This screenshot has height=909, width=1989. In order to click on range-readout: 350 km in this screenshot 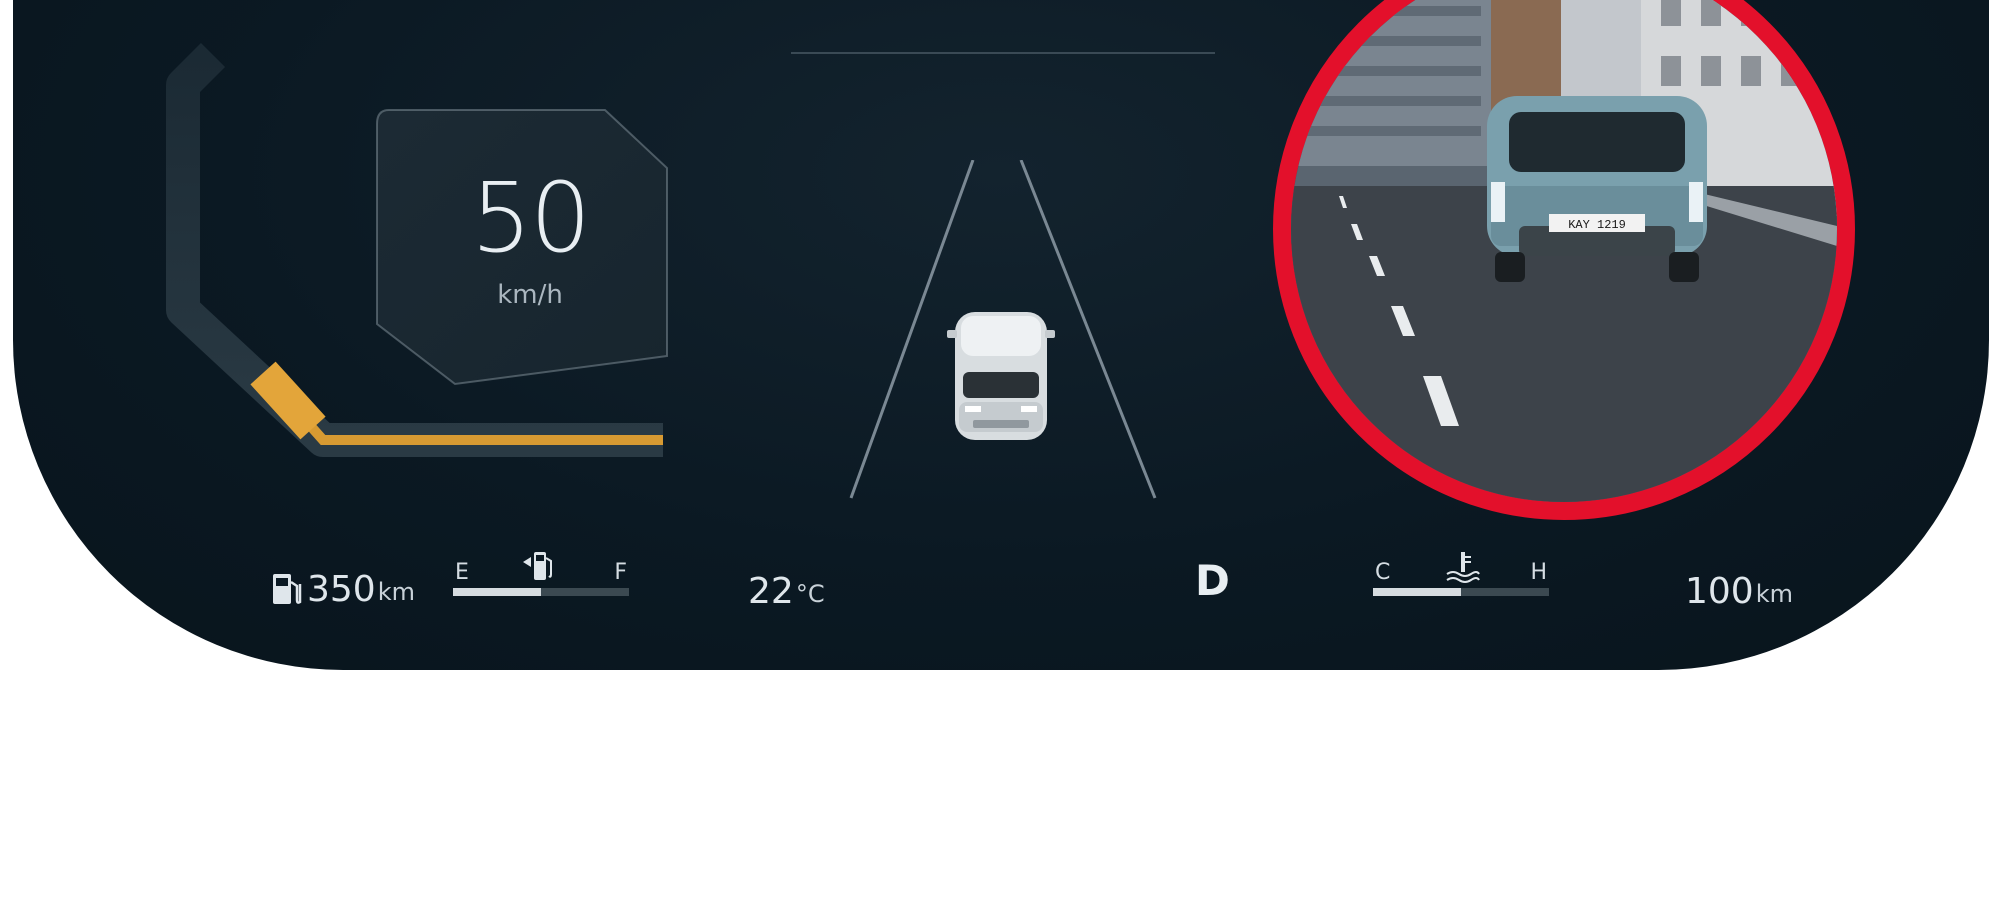, I will do `click(343, 583)`.